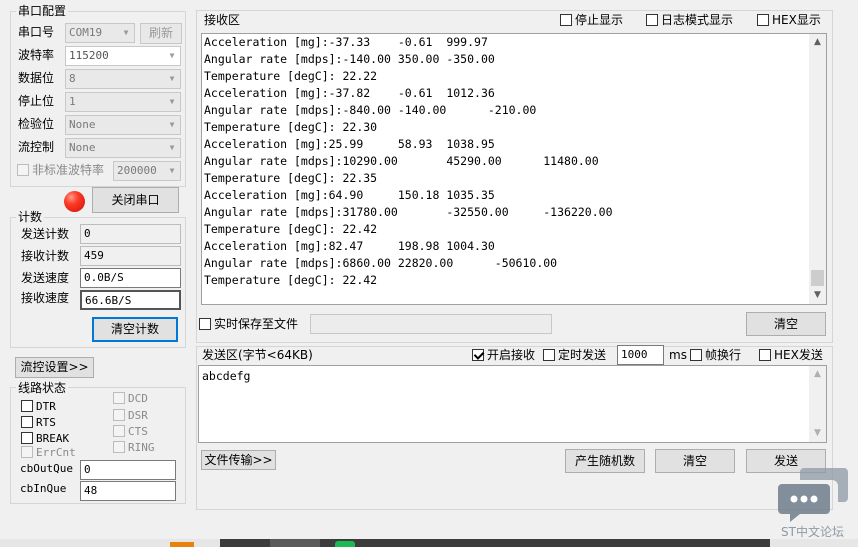 This screenshot has height=547, width=858. Describe the element at coordinates (291, 127) in the screenshot. I see `receive-line: Temperature [degC]: 22.30` at that location.